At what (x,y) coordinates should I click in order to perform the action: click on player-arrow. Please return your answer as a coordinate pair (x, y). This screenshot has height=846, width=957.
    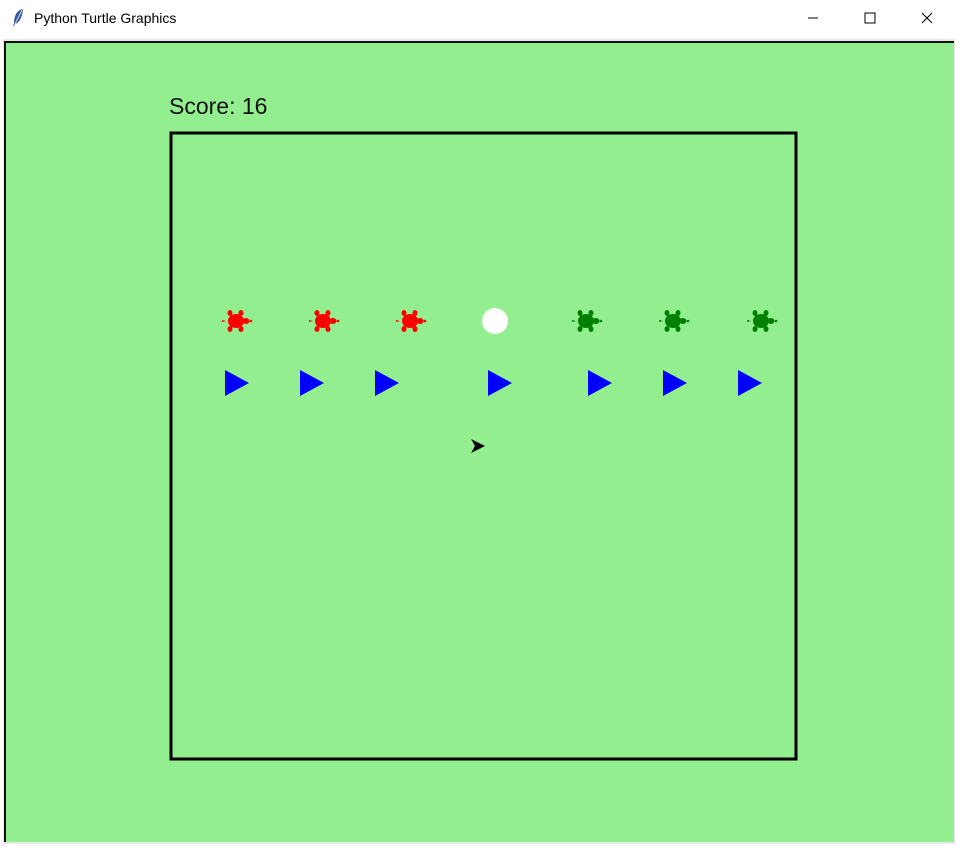
    Looking at the image, I should click on (478, 446).